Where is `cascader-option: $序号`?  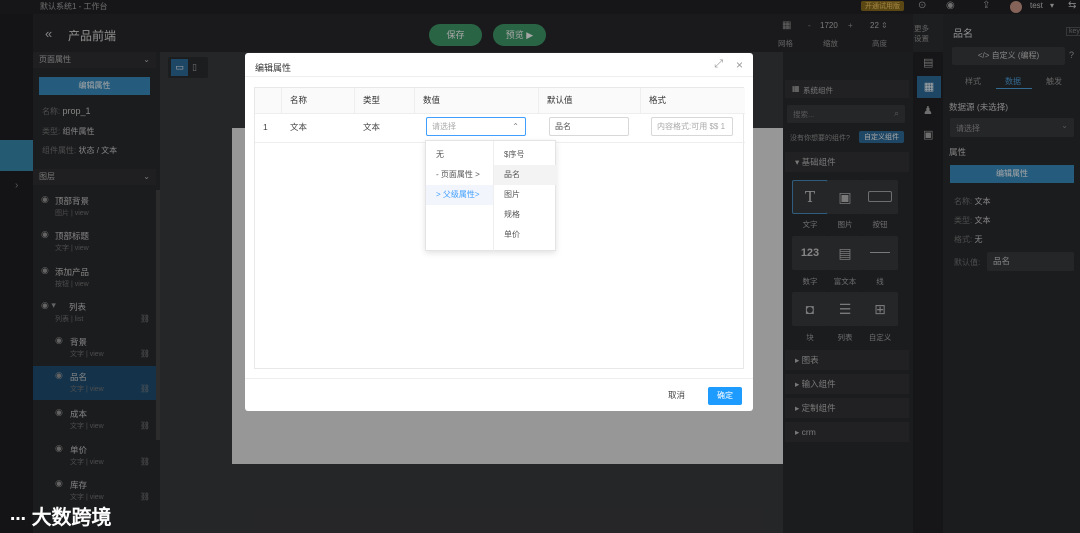
cascader-option: $序号 is located at coordinates (525, 155).